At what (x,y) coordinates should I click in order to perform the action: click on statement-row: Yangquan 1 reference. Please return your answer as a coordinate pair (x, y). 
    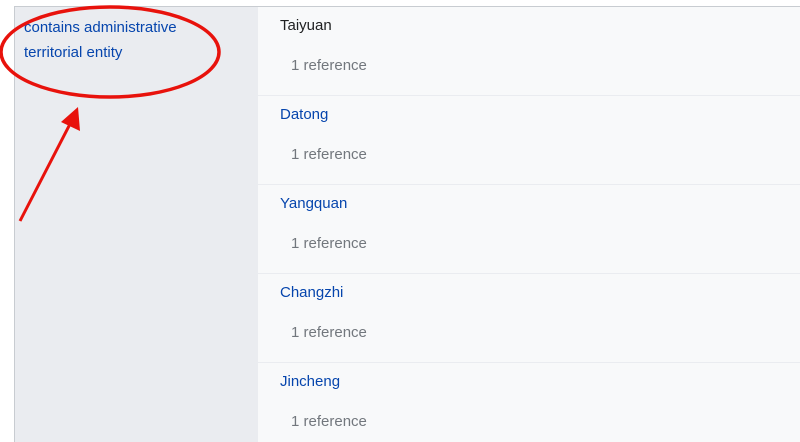
    Looking at the image, I should click on (529, 229).